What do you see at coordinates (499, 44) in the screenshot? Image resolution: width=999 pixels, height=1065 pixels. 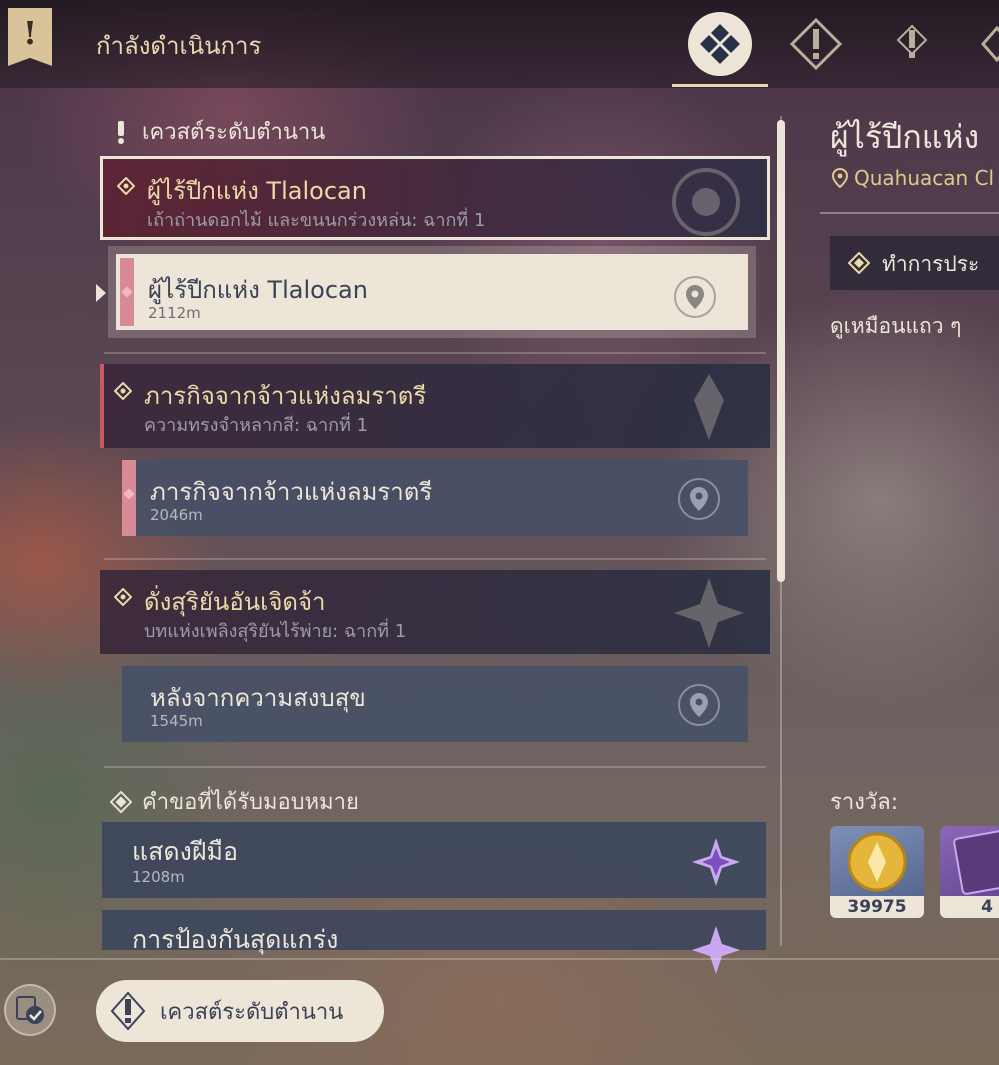 I see `top-bar: ! กำลังดำเนินการ` at bounding box center [499, 44].